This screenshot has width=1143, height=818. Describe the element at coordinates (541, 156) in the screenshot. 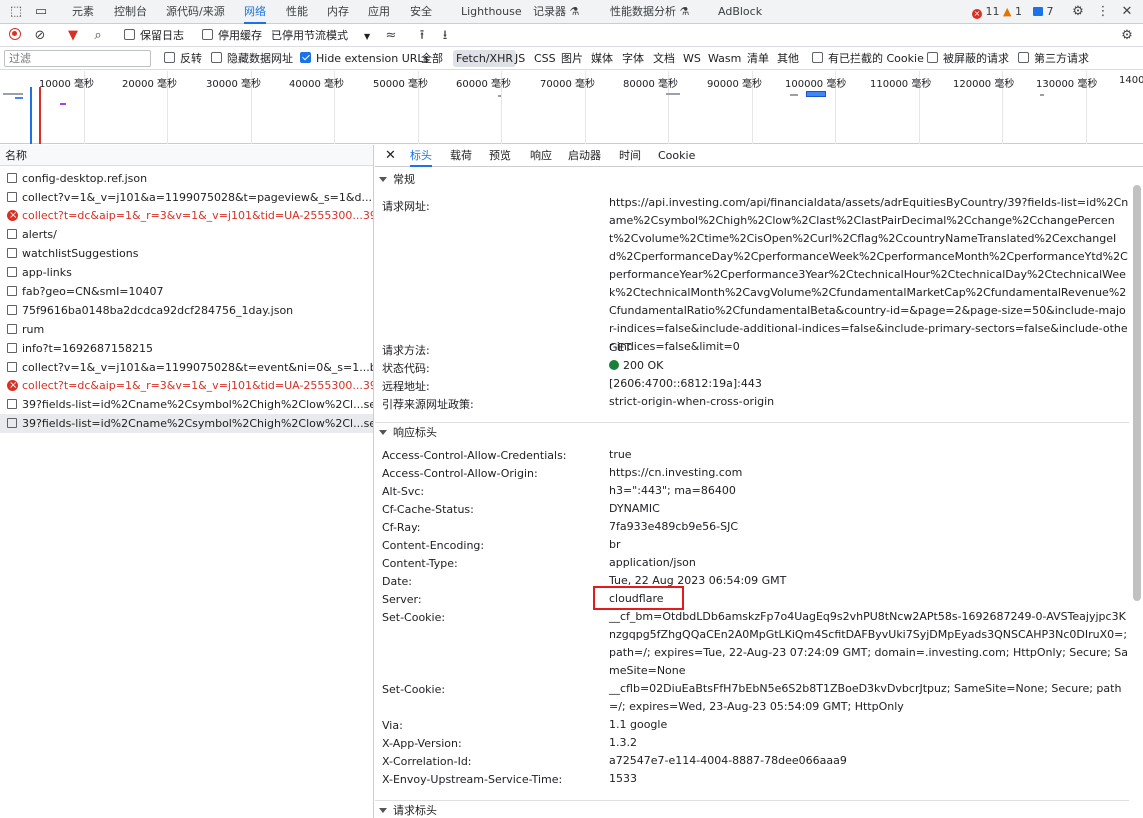

I see `tab-response: 响应` at that location.